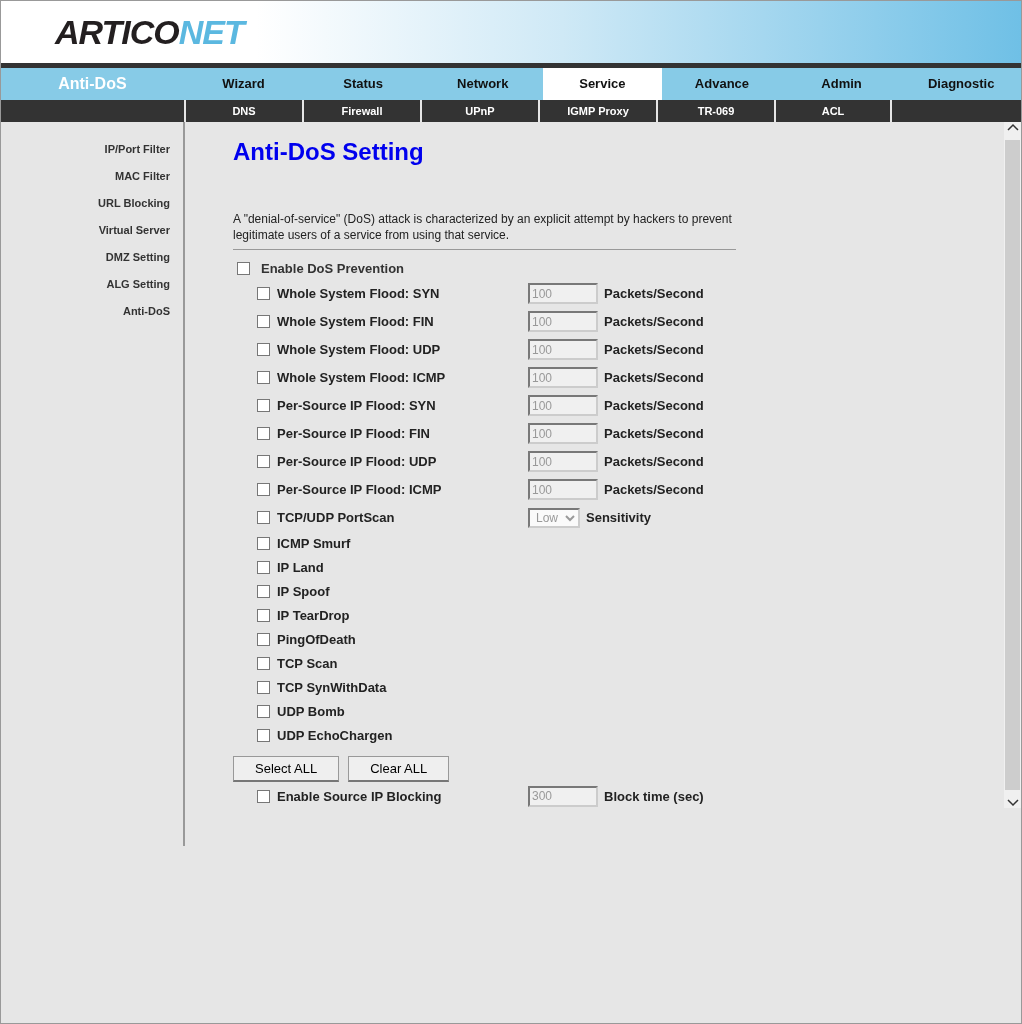 The image size is (1022, 1024). I want to click on checkbox-label: Whole System Flood: FIN, so click(356, 322).